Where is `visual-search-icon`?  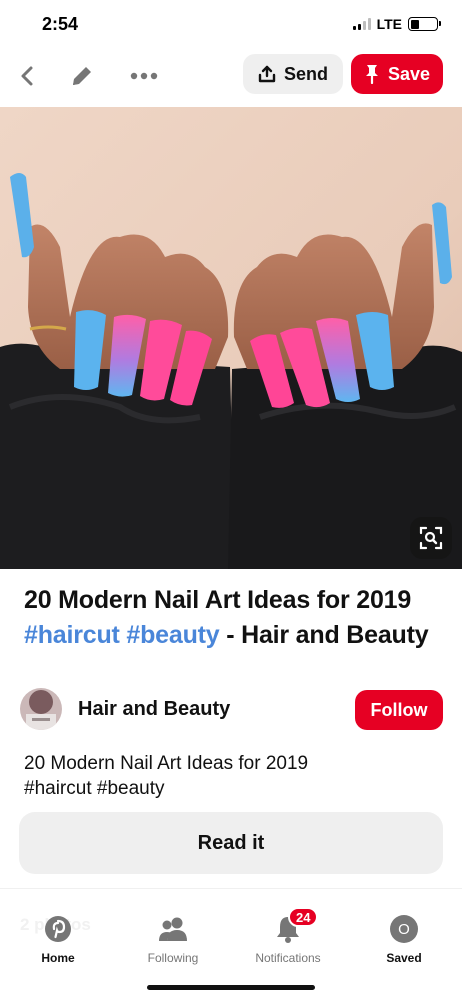 visual-search-icon is located at coordinates (431, 538).